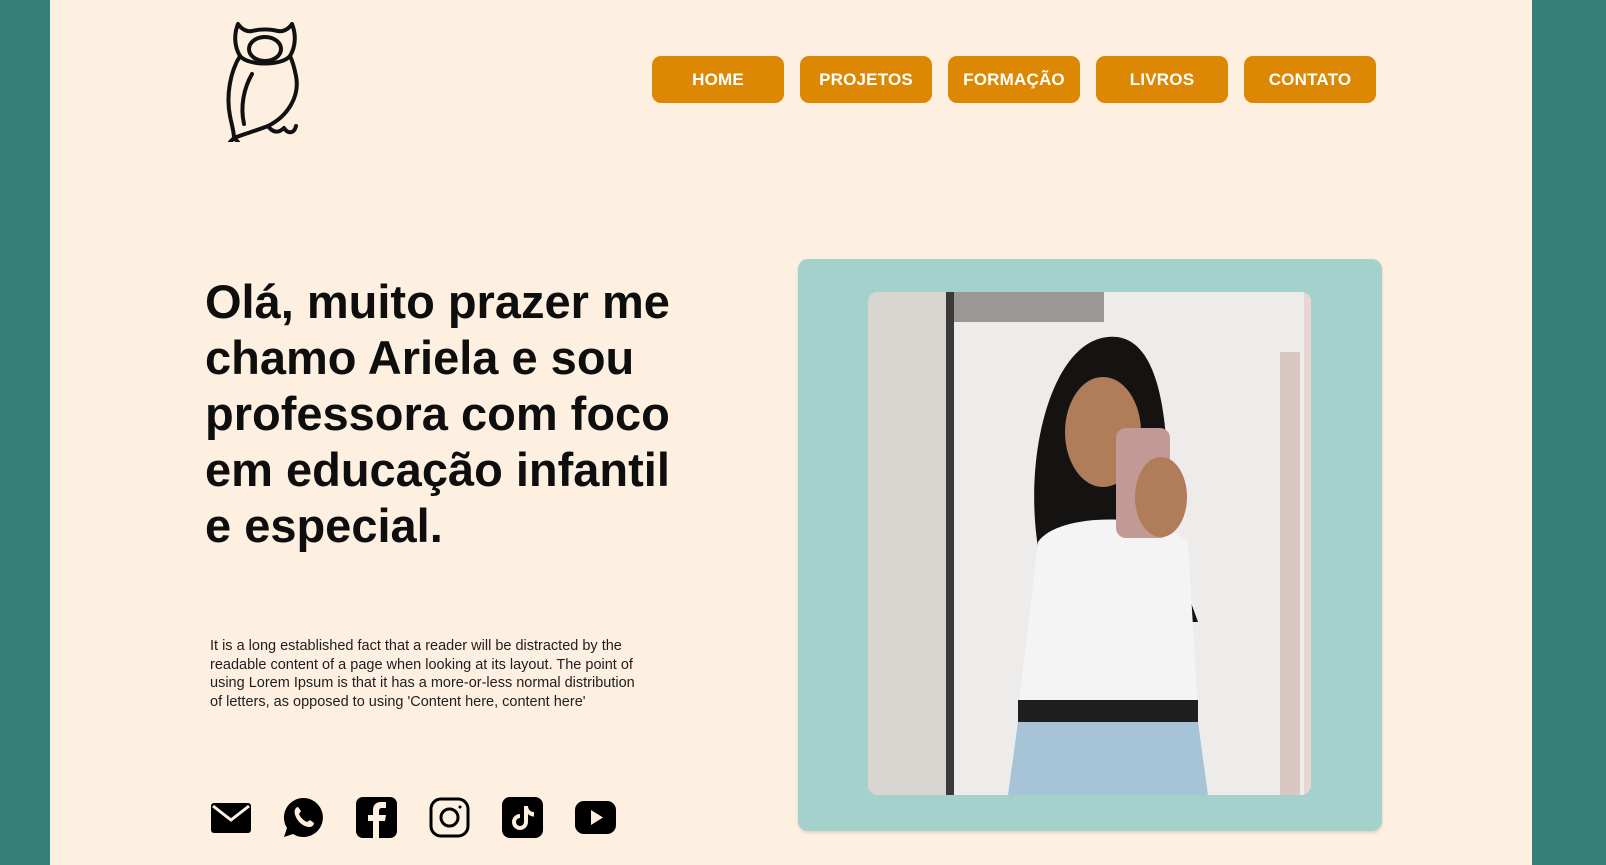 This screenshot has width=1606, height=865. I want to click on nav-formacao-button: FORMAÇÃO, so click(1014, 79).